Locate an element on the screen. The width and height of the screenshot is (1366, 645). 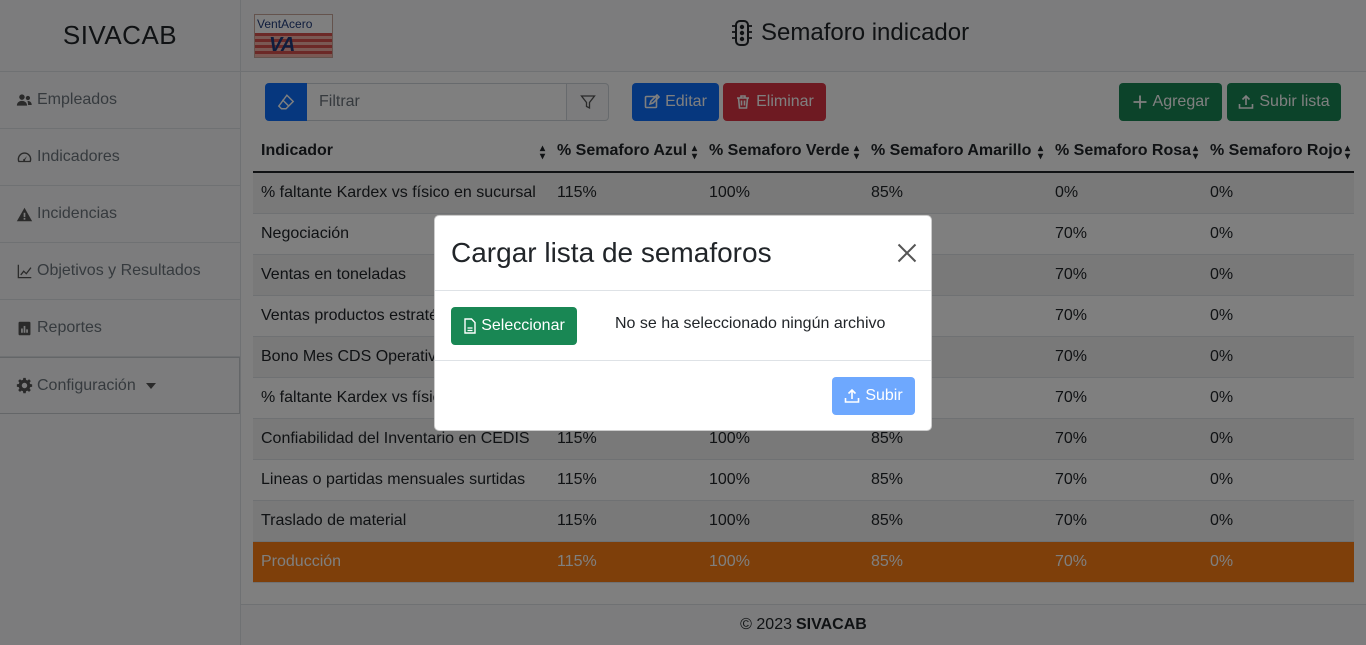
upload-icon is located at coordinates (852, 395).